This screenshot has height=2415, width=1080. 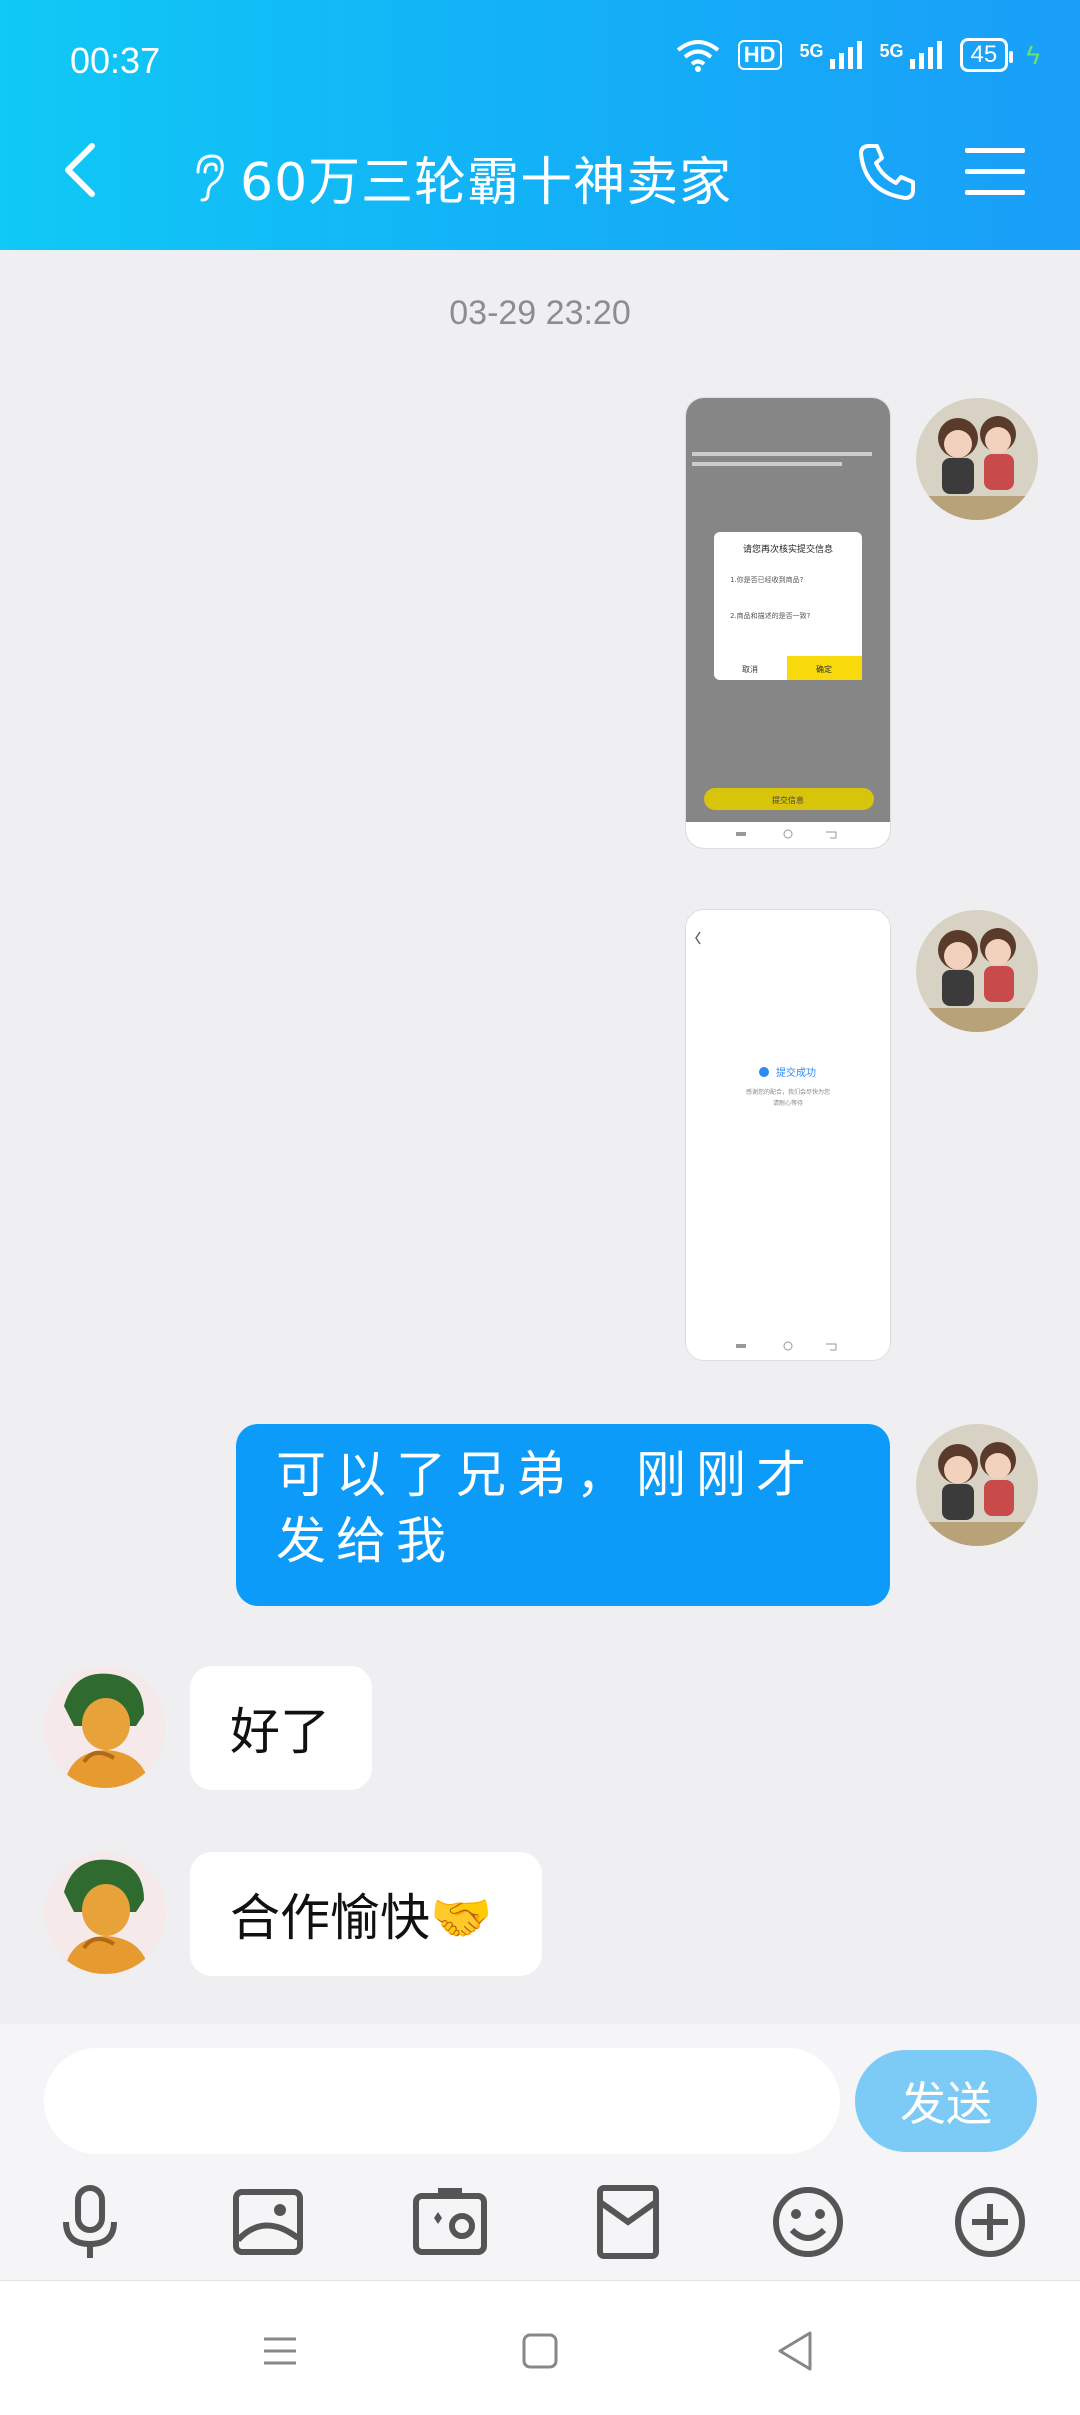 I want to click on system-nav-bar, so click(x=540, y=2347).